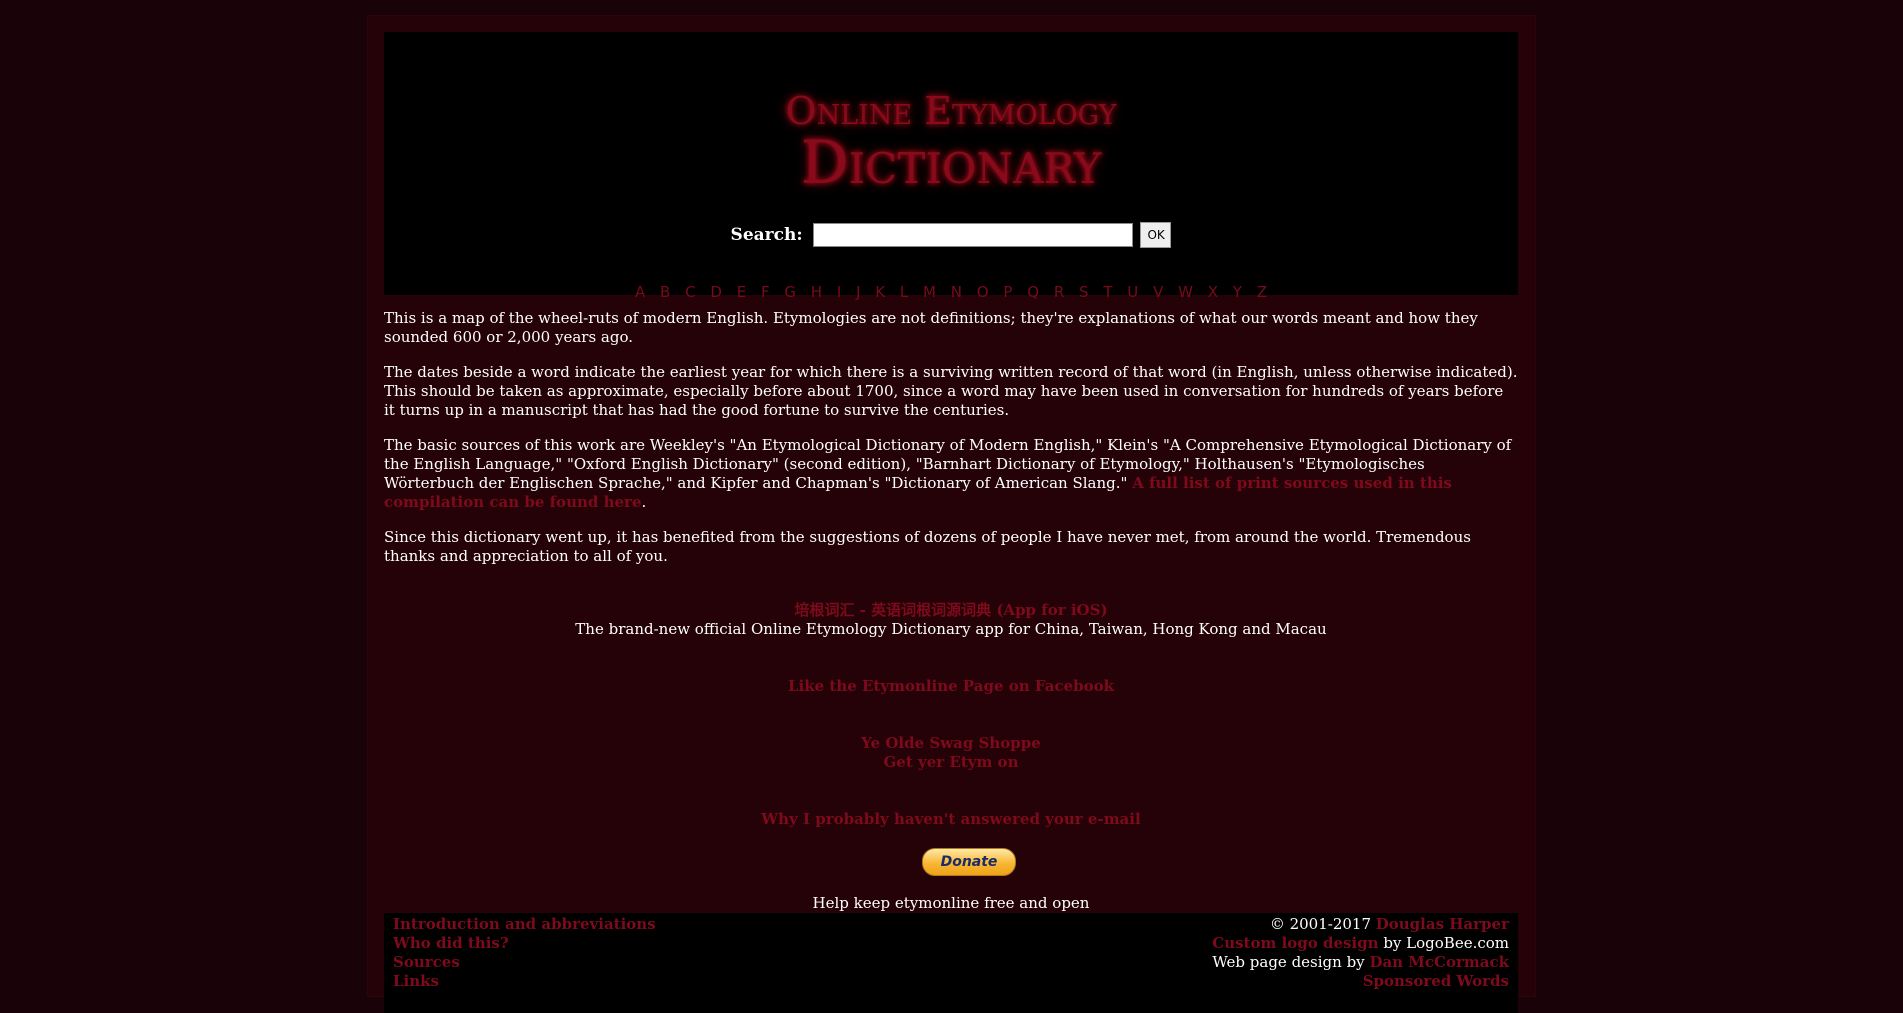 This screenshot has height=1013, width=1903. I want to click on swag-promo: Ye Olde Swag Shoppe Get yer Etym on, so click(951, 753).